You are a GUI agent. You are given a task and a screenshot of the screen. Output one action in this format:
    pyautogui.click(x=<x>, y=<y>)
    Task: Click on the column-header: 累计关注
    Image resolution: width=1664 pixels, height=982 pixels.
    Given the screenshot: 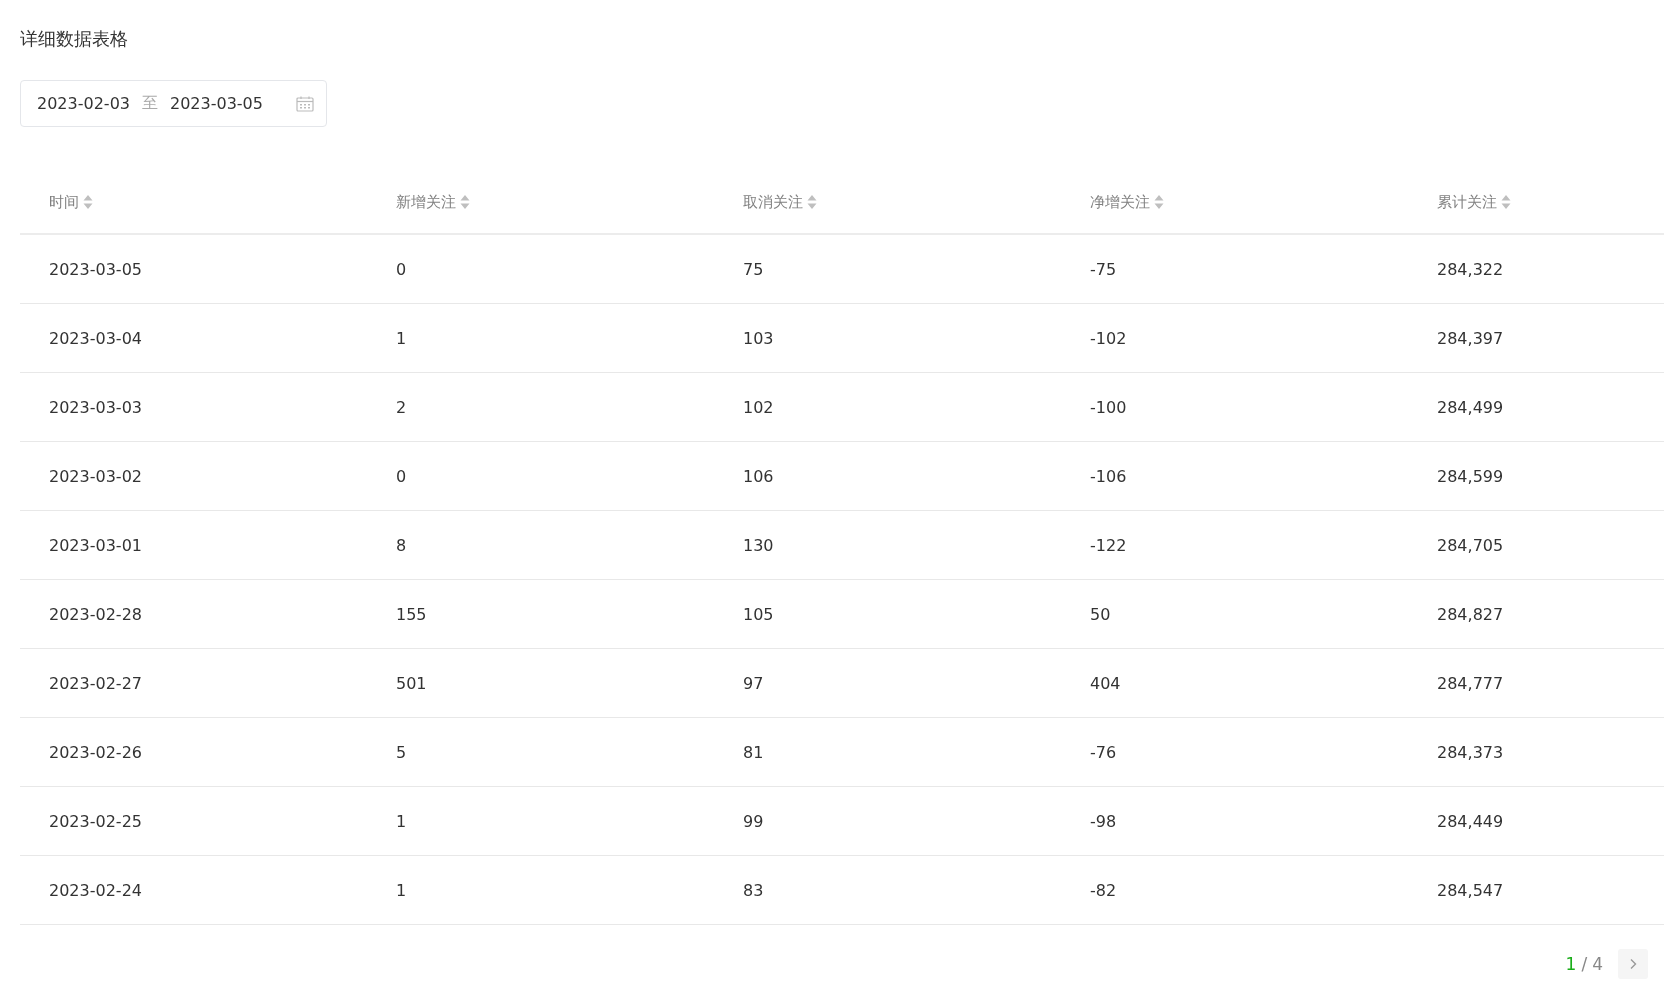 What is the action you would take?
    pyautogui.click(x=1467, y=202)
    